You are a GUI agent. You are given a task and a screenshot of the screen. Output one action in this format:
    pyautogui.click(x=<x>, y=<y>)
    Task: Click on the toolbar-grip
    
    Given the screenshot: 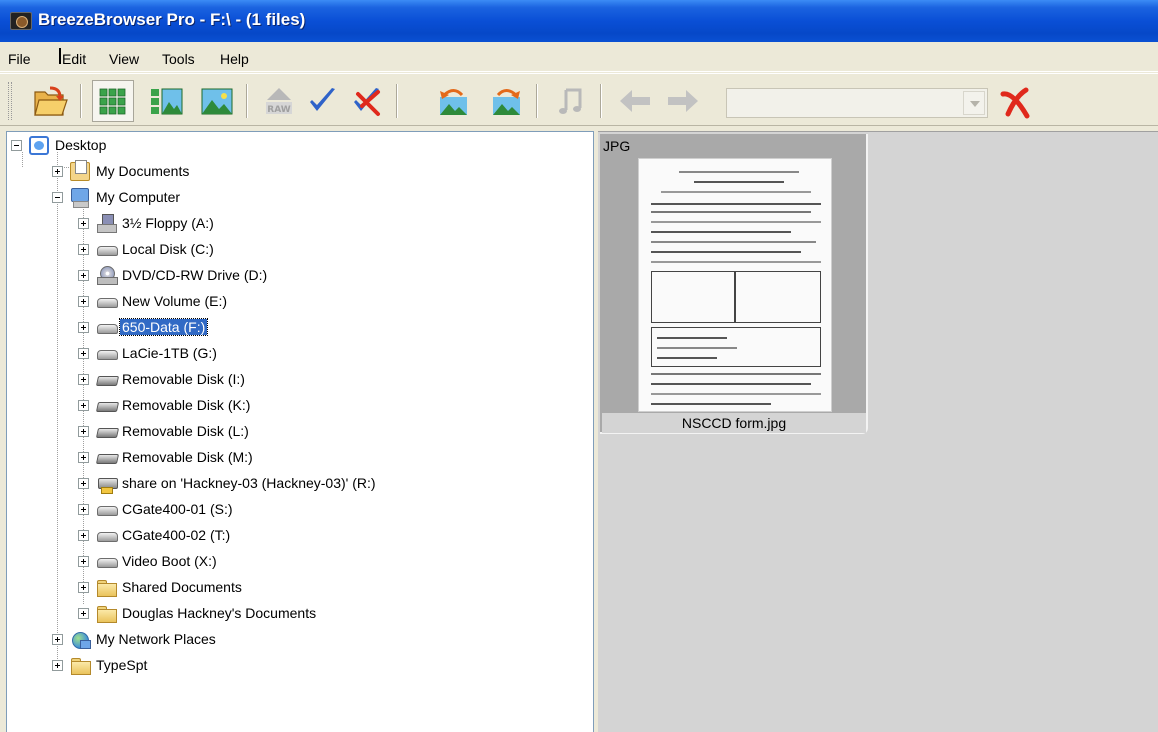 What is the action you would take?
    pyautogui.click(x=10, y=101)
    